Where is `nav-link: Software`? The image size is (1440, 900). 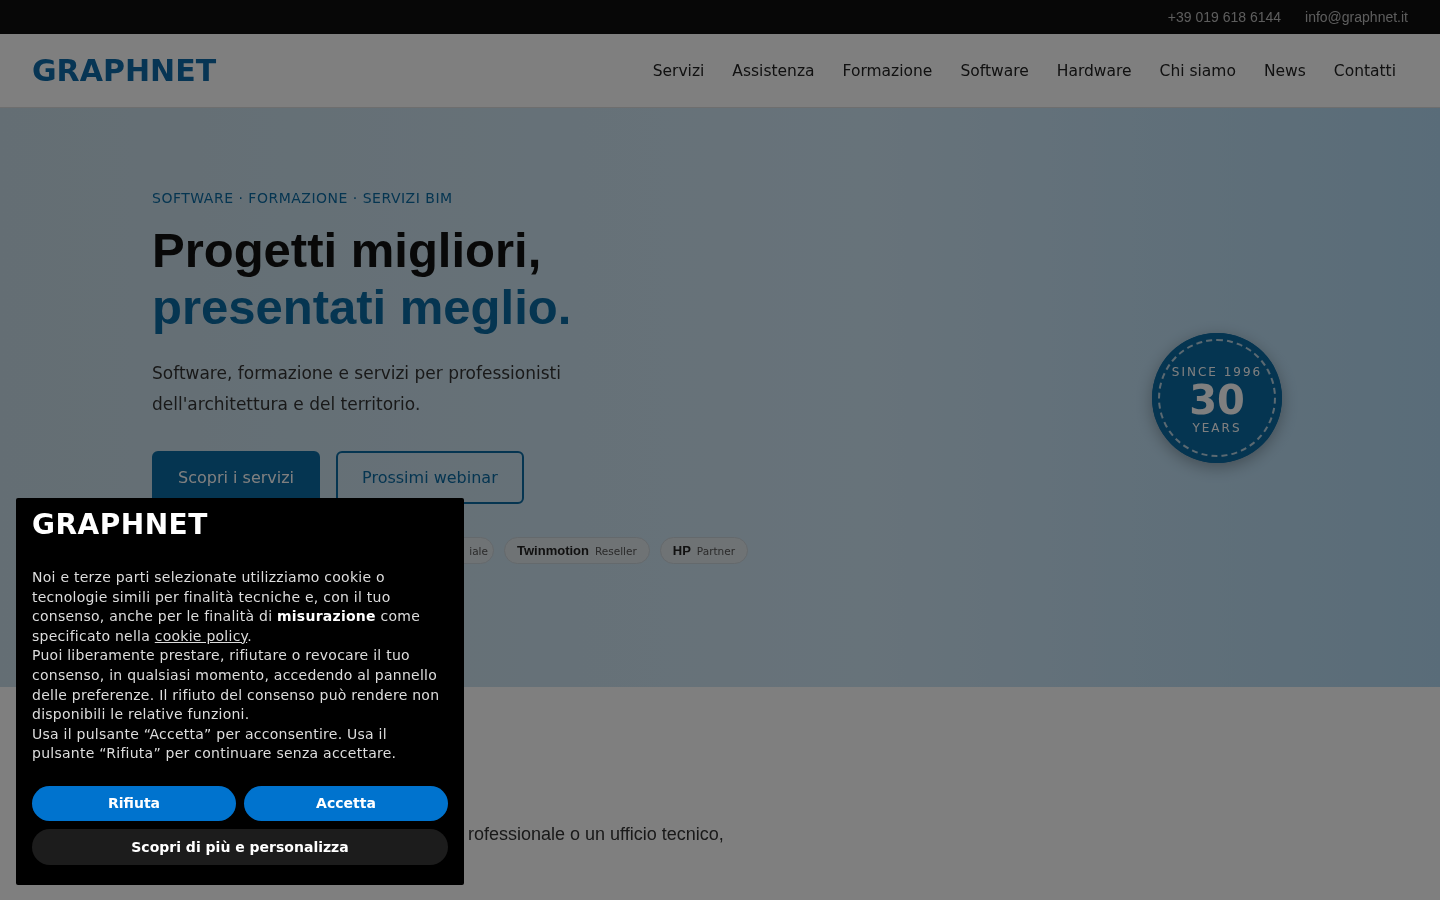 nav-link: Software is located at coordinates (994, 70).